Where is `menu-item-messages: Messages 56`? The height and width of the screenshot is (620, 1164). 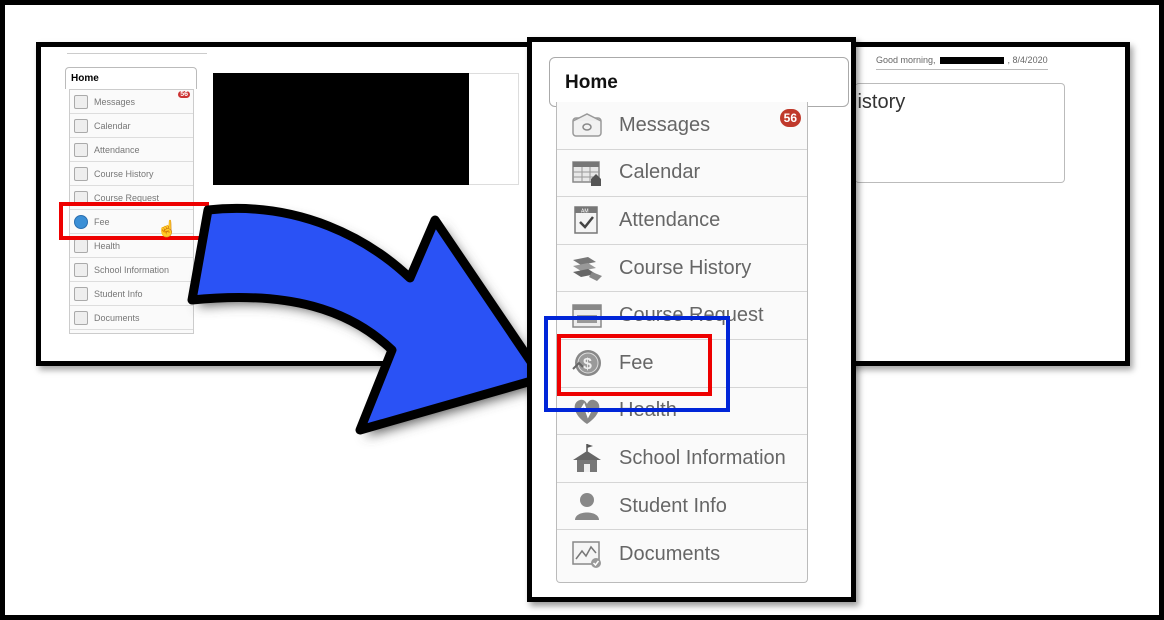 menu-item-messages: Messages 56 is located at coordinates (682, 126).